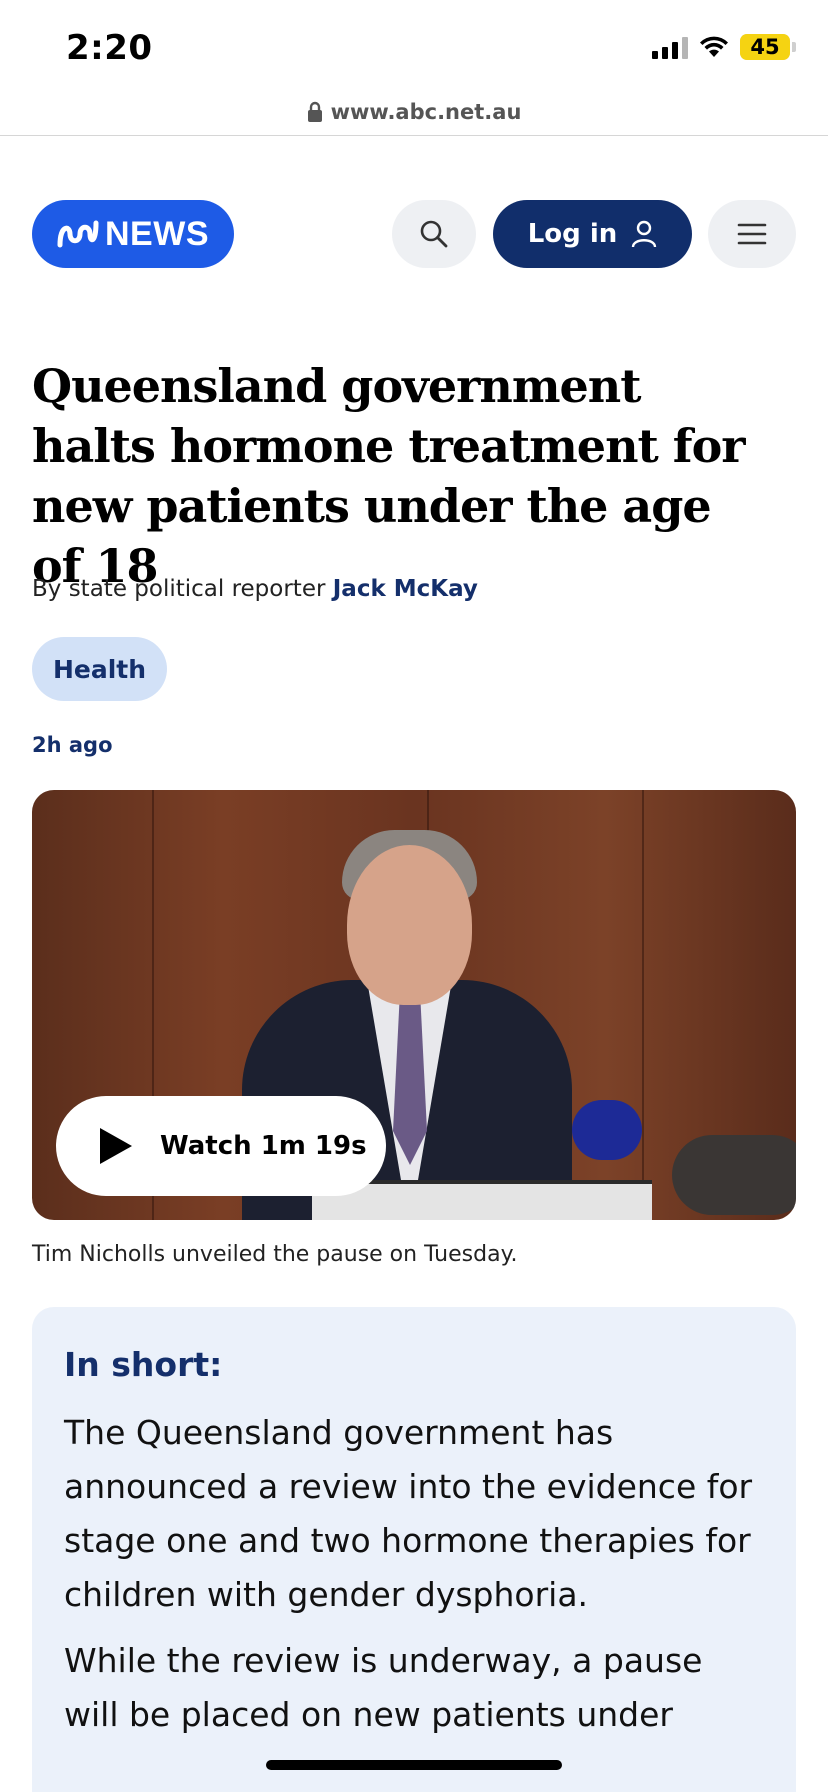 Image resolution: width=828 pixels, height=1792 pixels. I want to click on battery-icon: 45, so click(765, 47).